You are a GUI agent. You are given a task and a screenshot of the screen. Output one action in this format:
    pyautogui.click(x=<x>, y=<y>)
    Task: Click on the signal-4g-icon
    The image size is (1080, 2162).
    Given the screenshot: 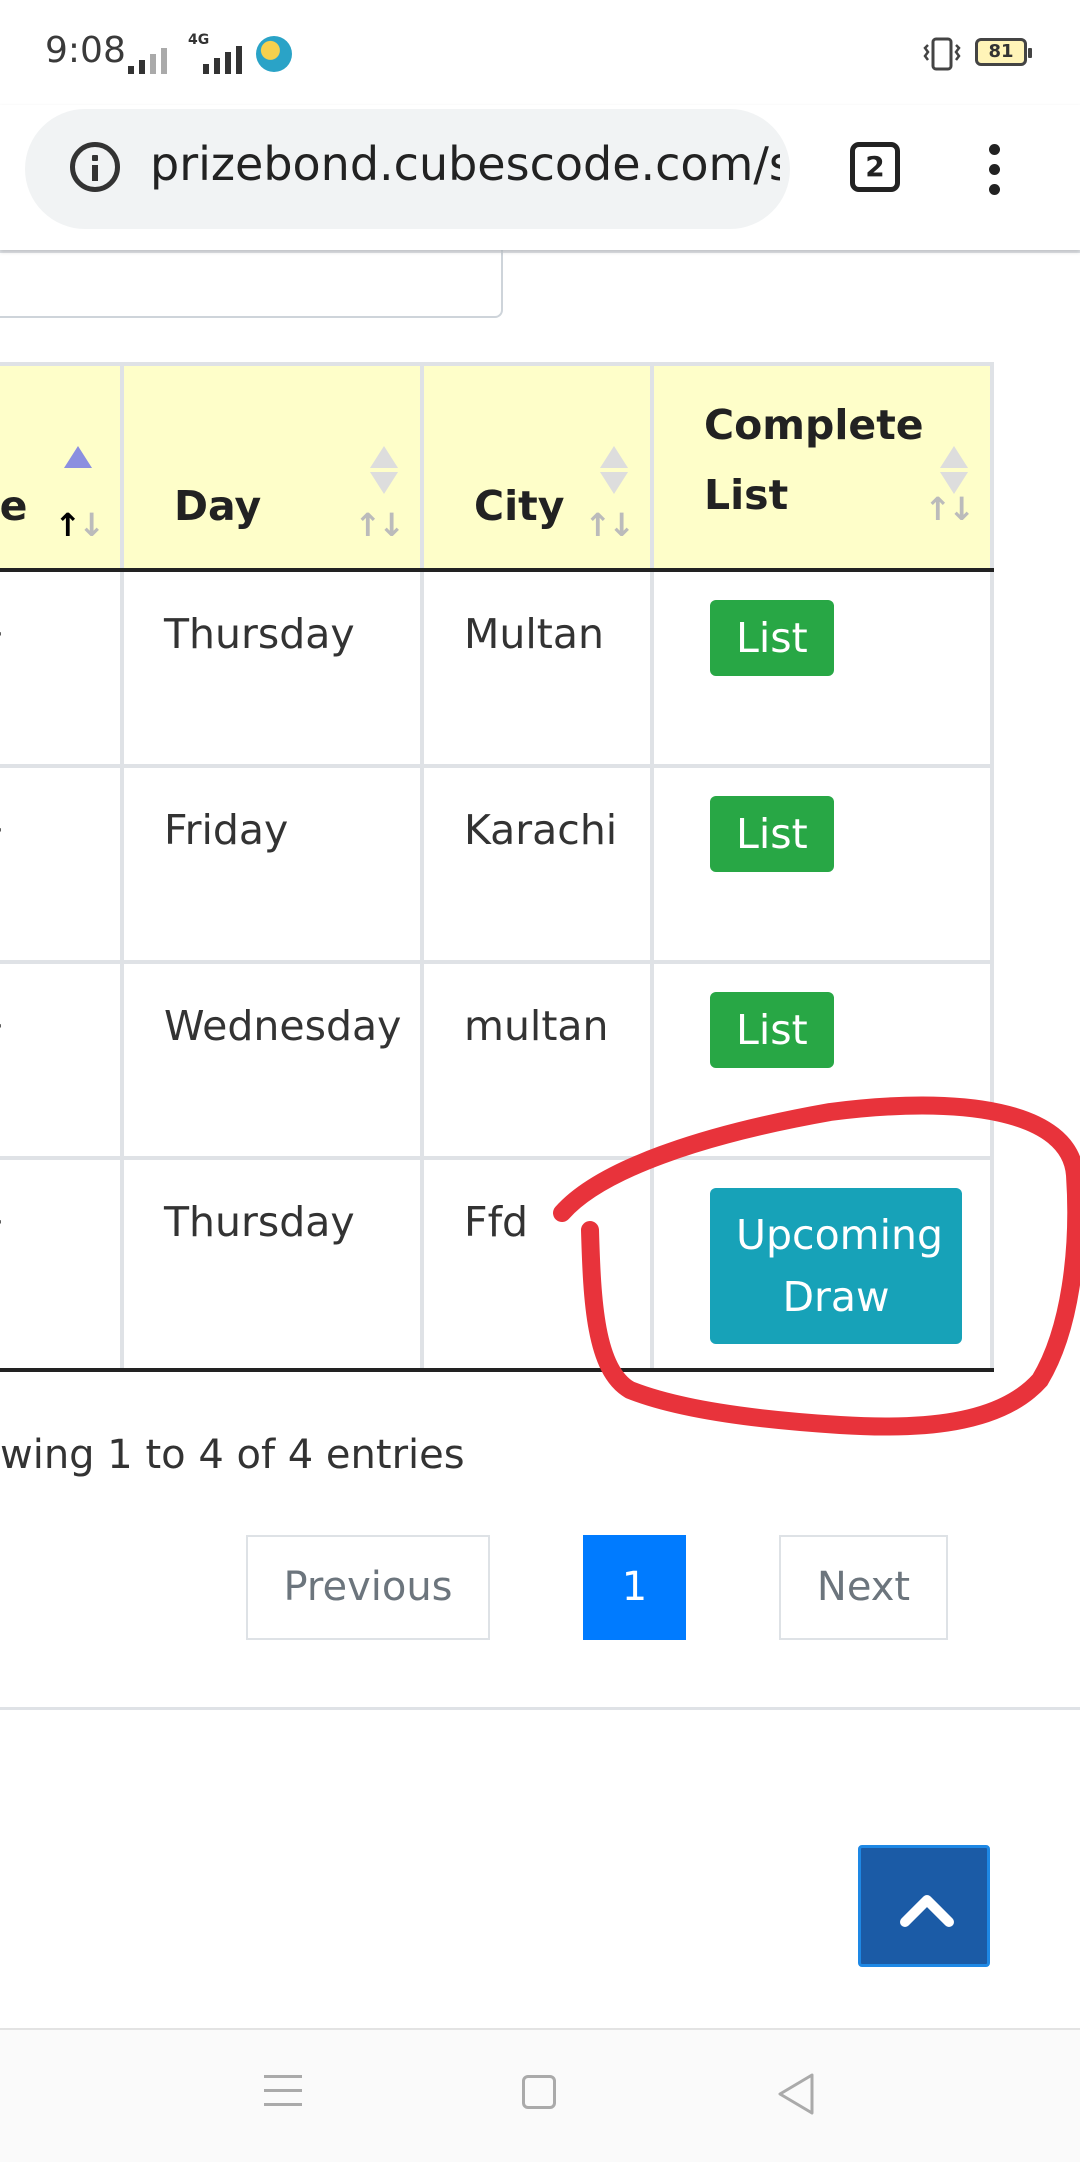 What is the action you would take?
    pyautogui.click(x=222, y=60)
    